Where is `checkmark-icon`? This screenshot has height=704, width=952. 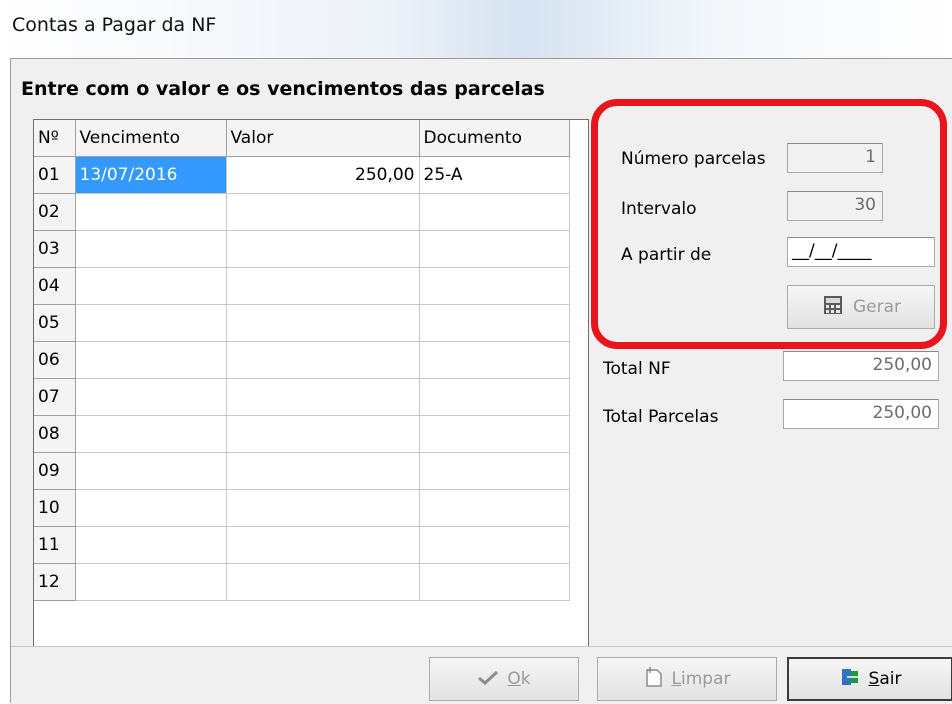
checkmark-icon is located at coordinates (488, 679).